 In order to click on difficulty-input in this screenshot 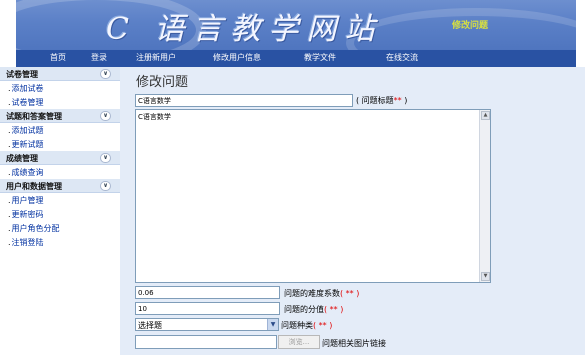, I will do `click(207, 292)`.